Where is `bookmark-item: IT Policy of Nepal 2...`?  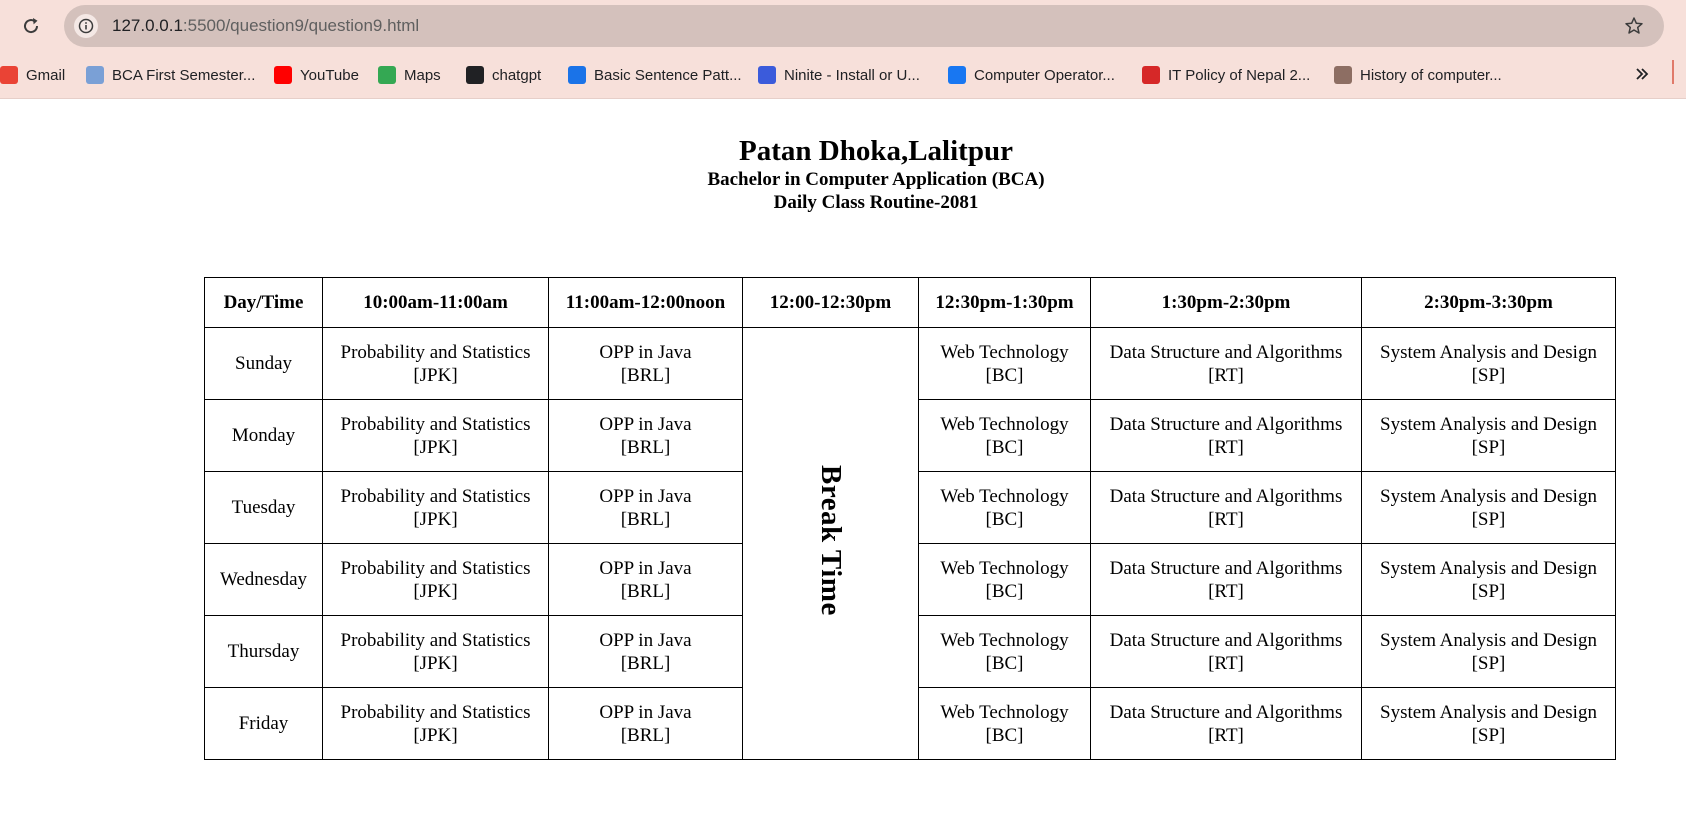 bookmark-item: IT Policy of Nepal 2... is located at coordinates (1226, 75).